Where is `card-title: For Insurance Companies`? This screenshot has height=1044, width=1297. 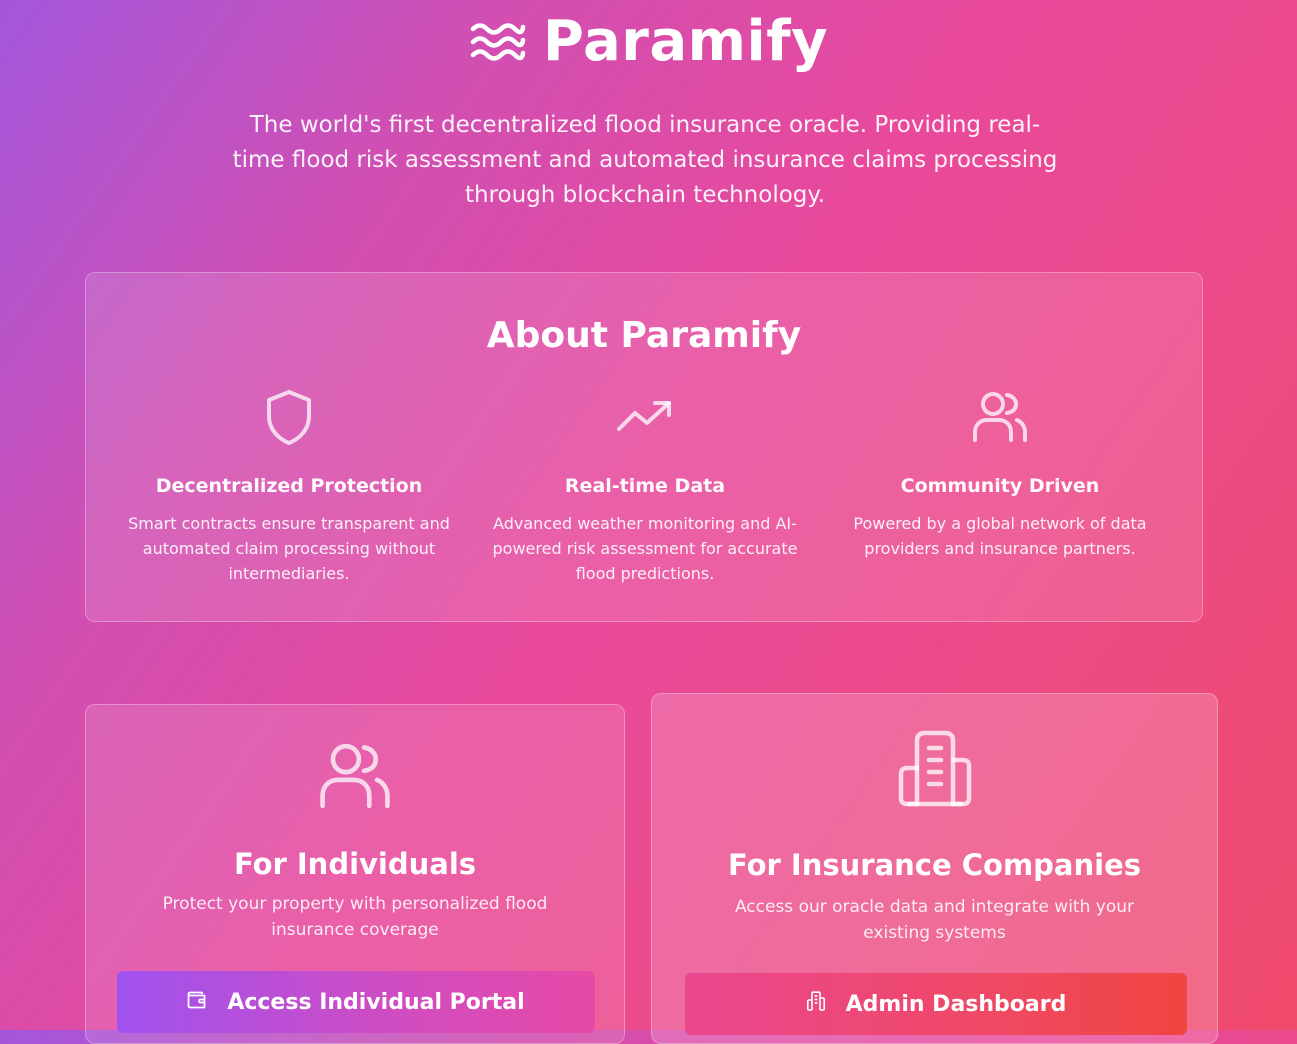
card-title: For Insurance Companies is located at coordinates (934, 865).